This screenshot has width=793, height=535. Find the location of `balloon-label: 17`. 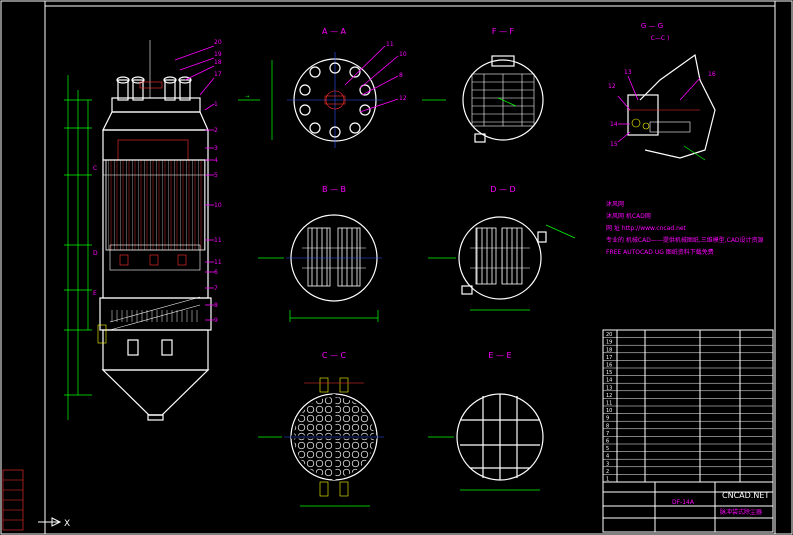

balloon-label: 17 is located at coordinates (218, 74).